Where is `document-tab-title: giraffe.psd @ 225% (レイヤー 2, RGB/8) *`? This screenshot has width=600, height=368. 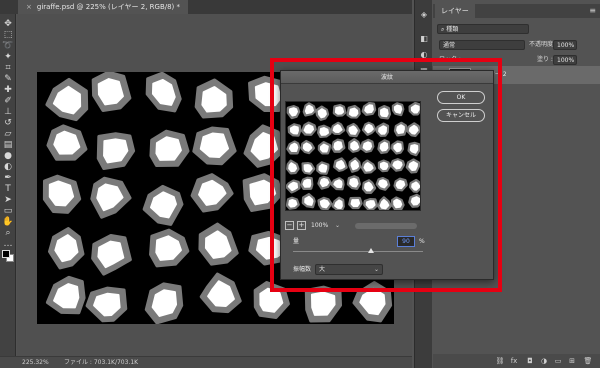
document-tab-title: giraffe.psd @ 225% (レイヤー 2, RGB/8) * is located at coordinates (108, 7).